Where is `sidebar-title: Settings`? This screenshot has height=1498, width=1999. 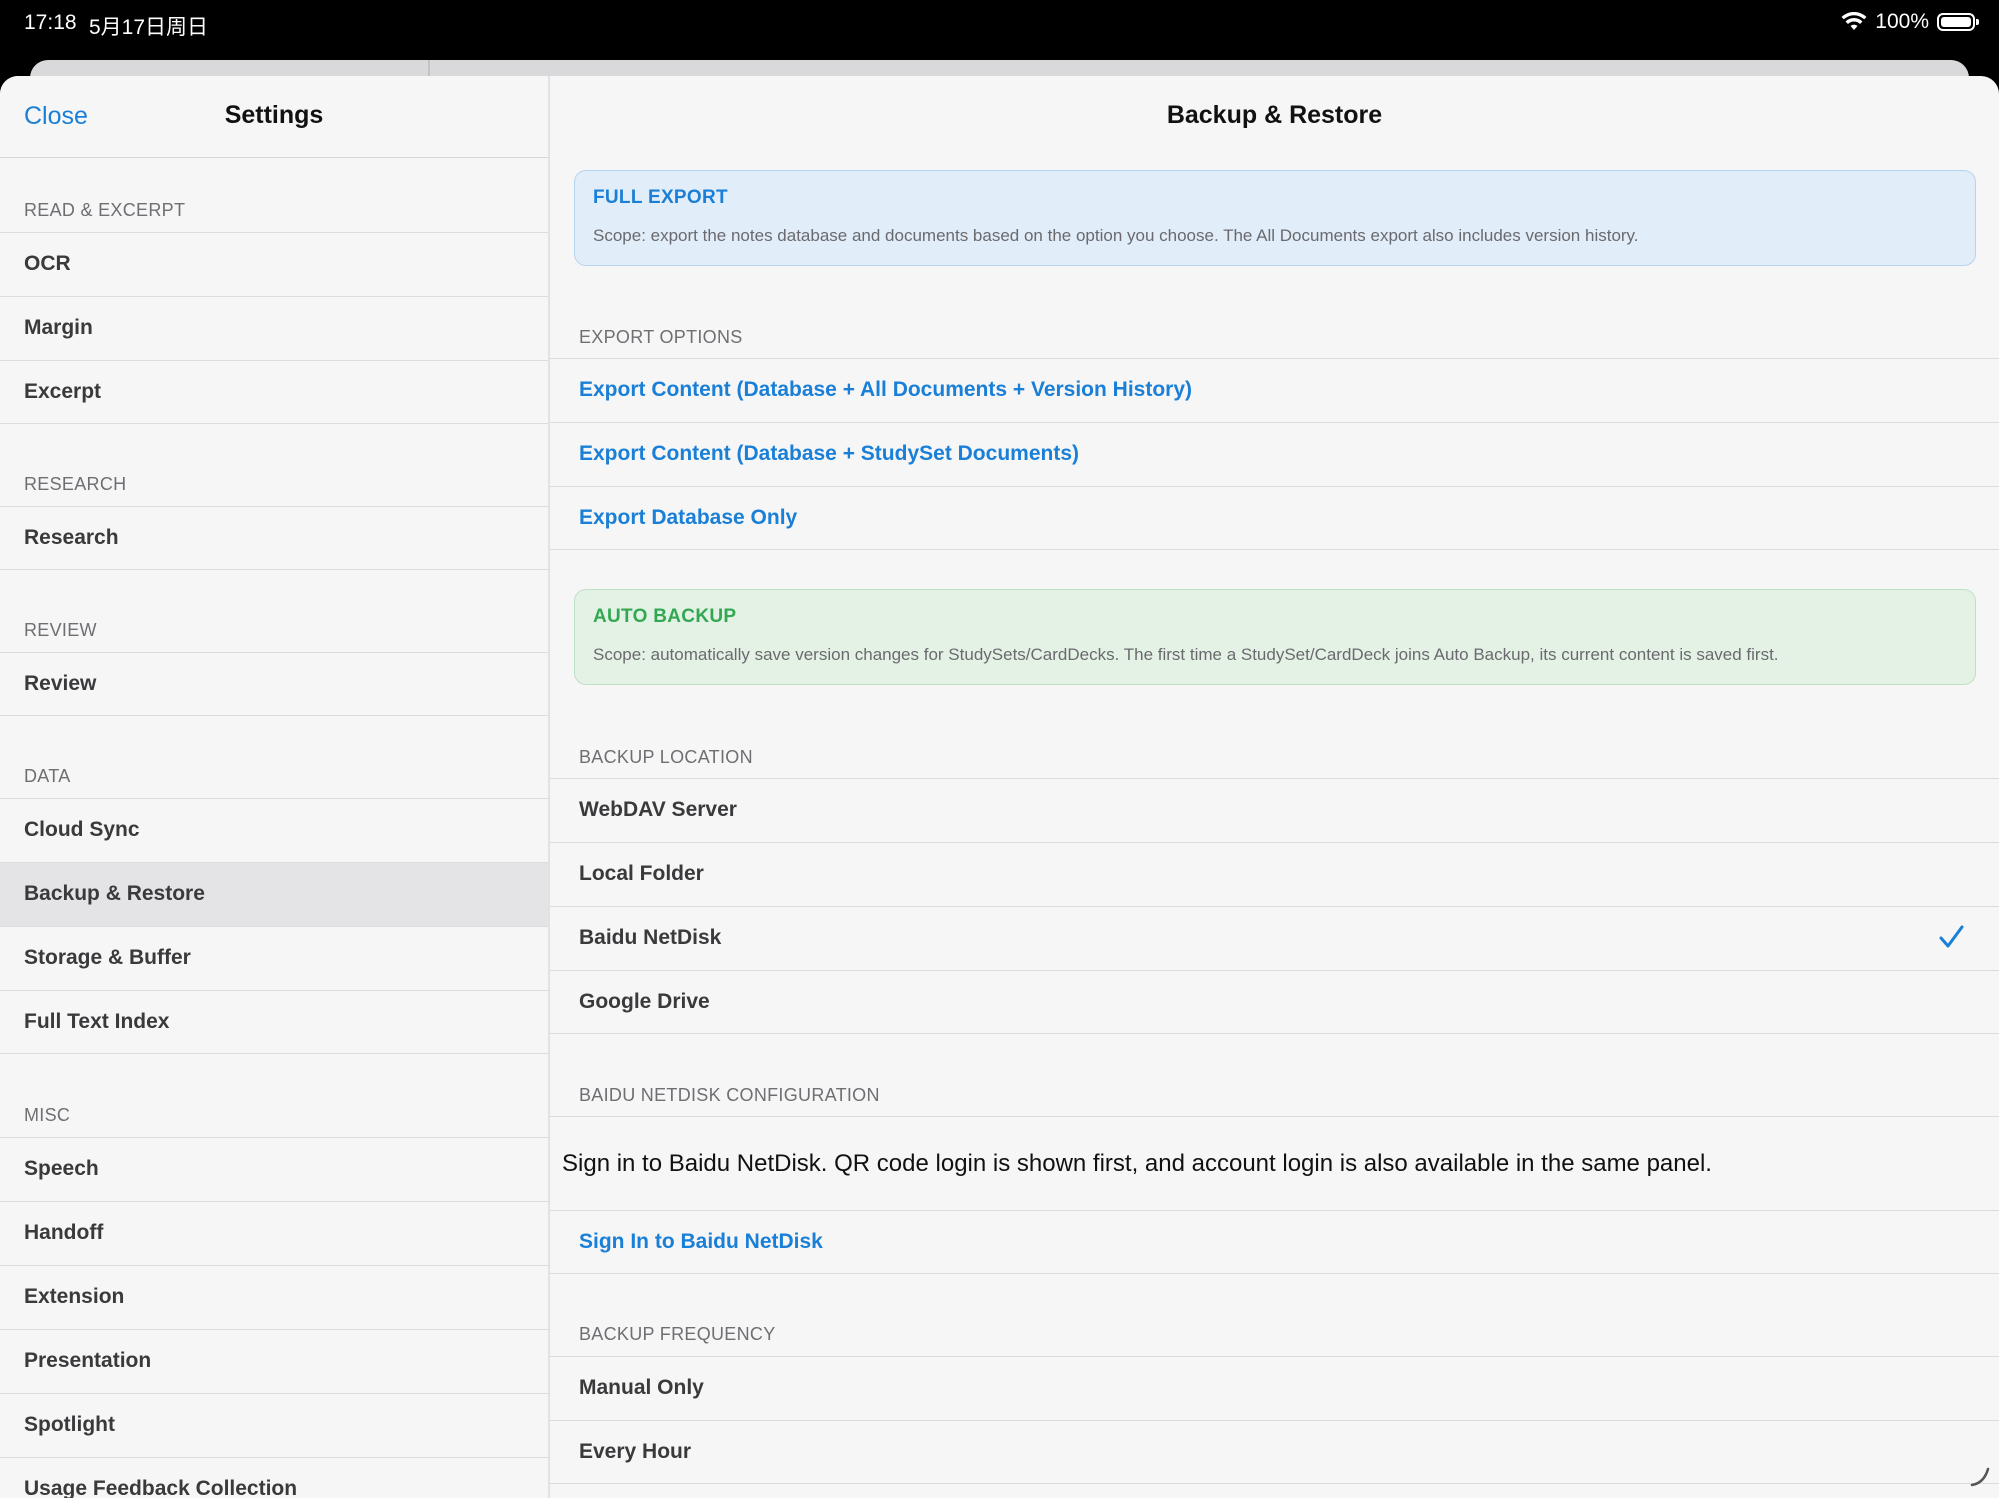
sidebar-title: Settings is located at coordinates (274, 115).